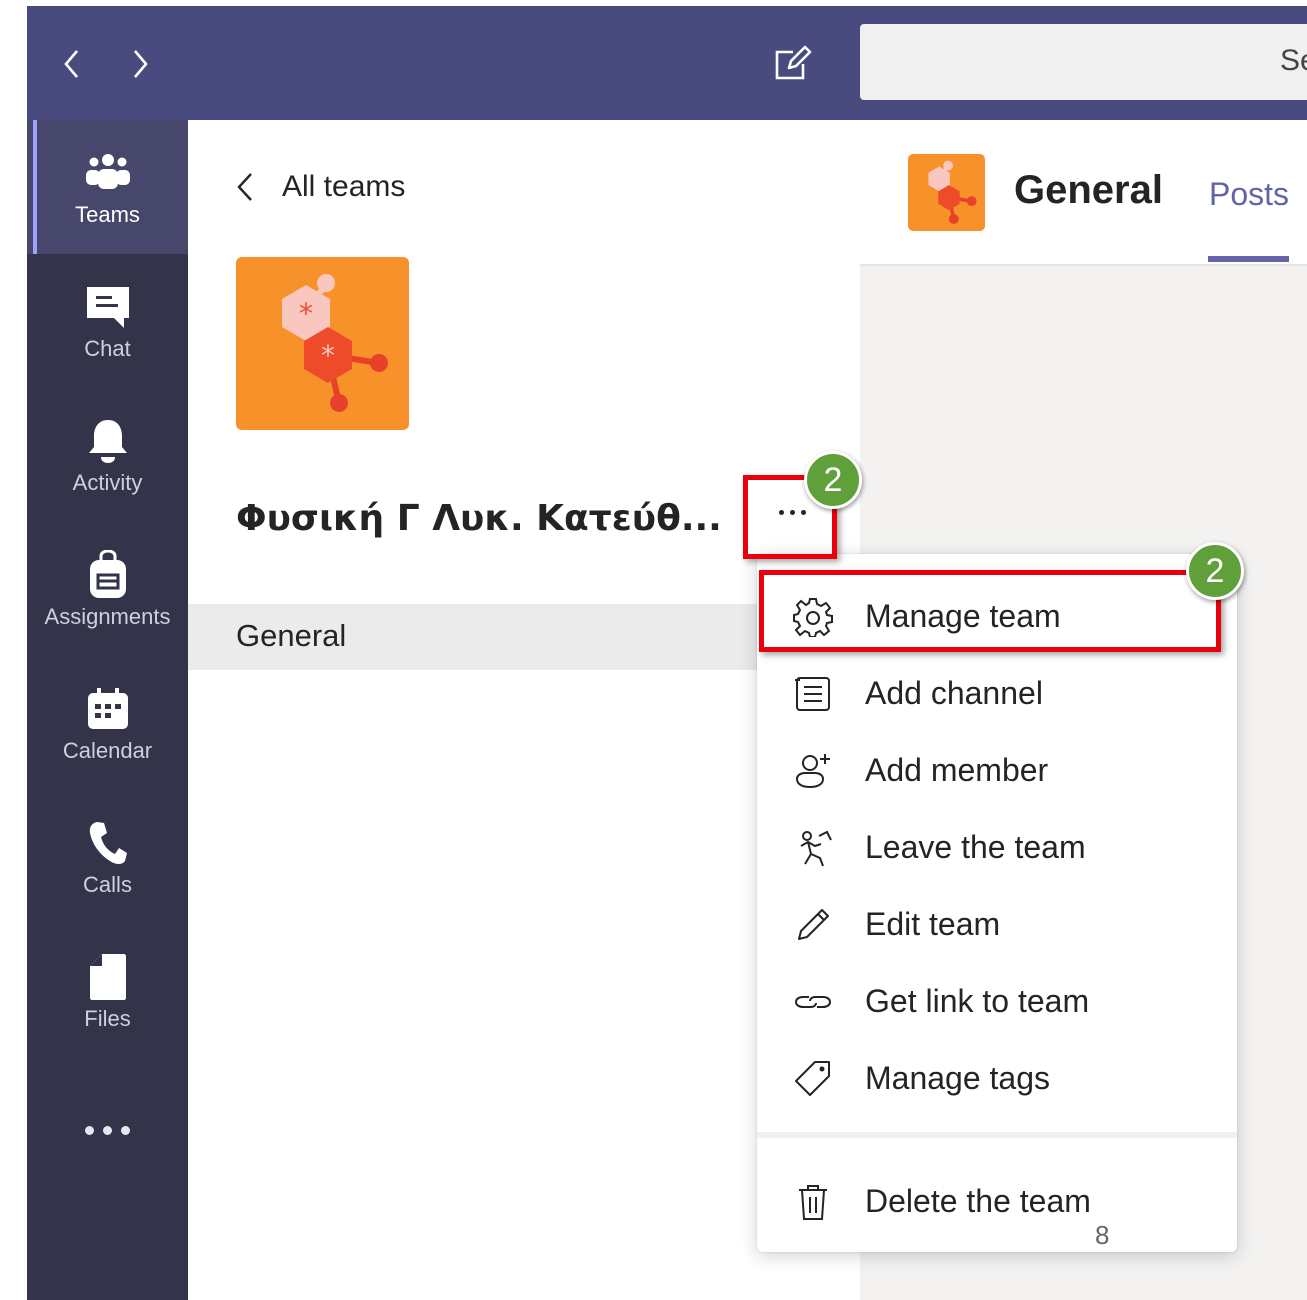  Describe the element at coordinates (813, 694) in the screenshot. I see `add-channel-icon` at that location.